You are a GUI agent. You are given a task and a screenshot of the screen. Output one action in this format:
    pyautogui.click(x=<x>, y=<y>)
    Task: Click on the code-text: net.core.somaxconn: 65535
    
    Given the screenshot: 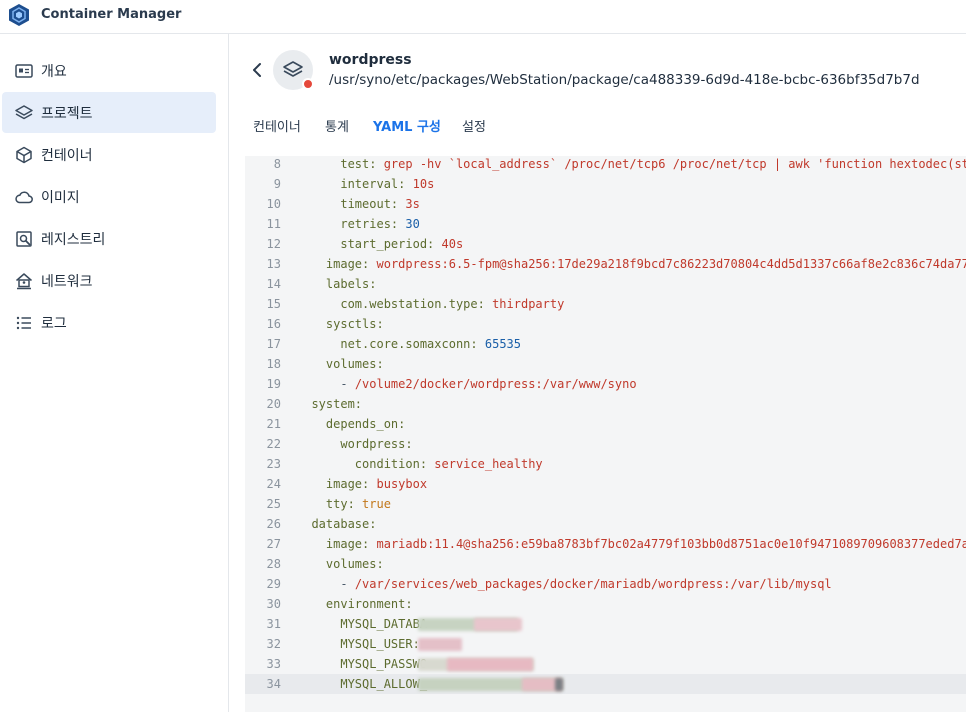 What is the action you would take?
    pyautogui.click(x=409, y=344)
    